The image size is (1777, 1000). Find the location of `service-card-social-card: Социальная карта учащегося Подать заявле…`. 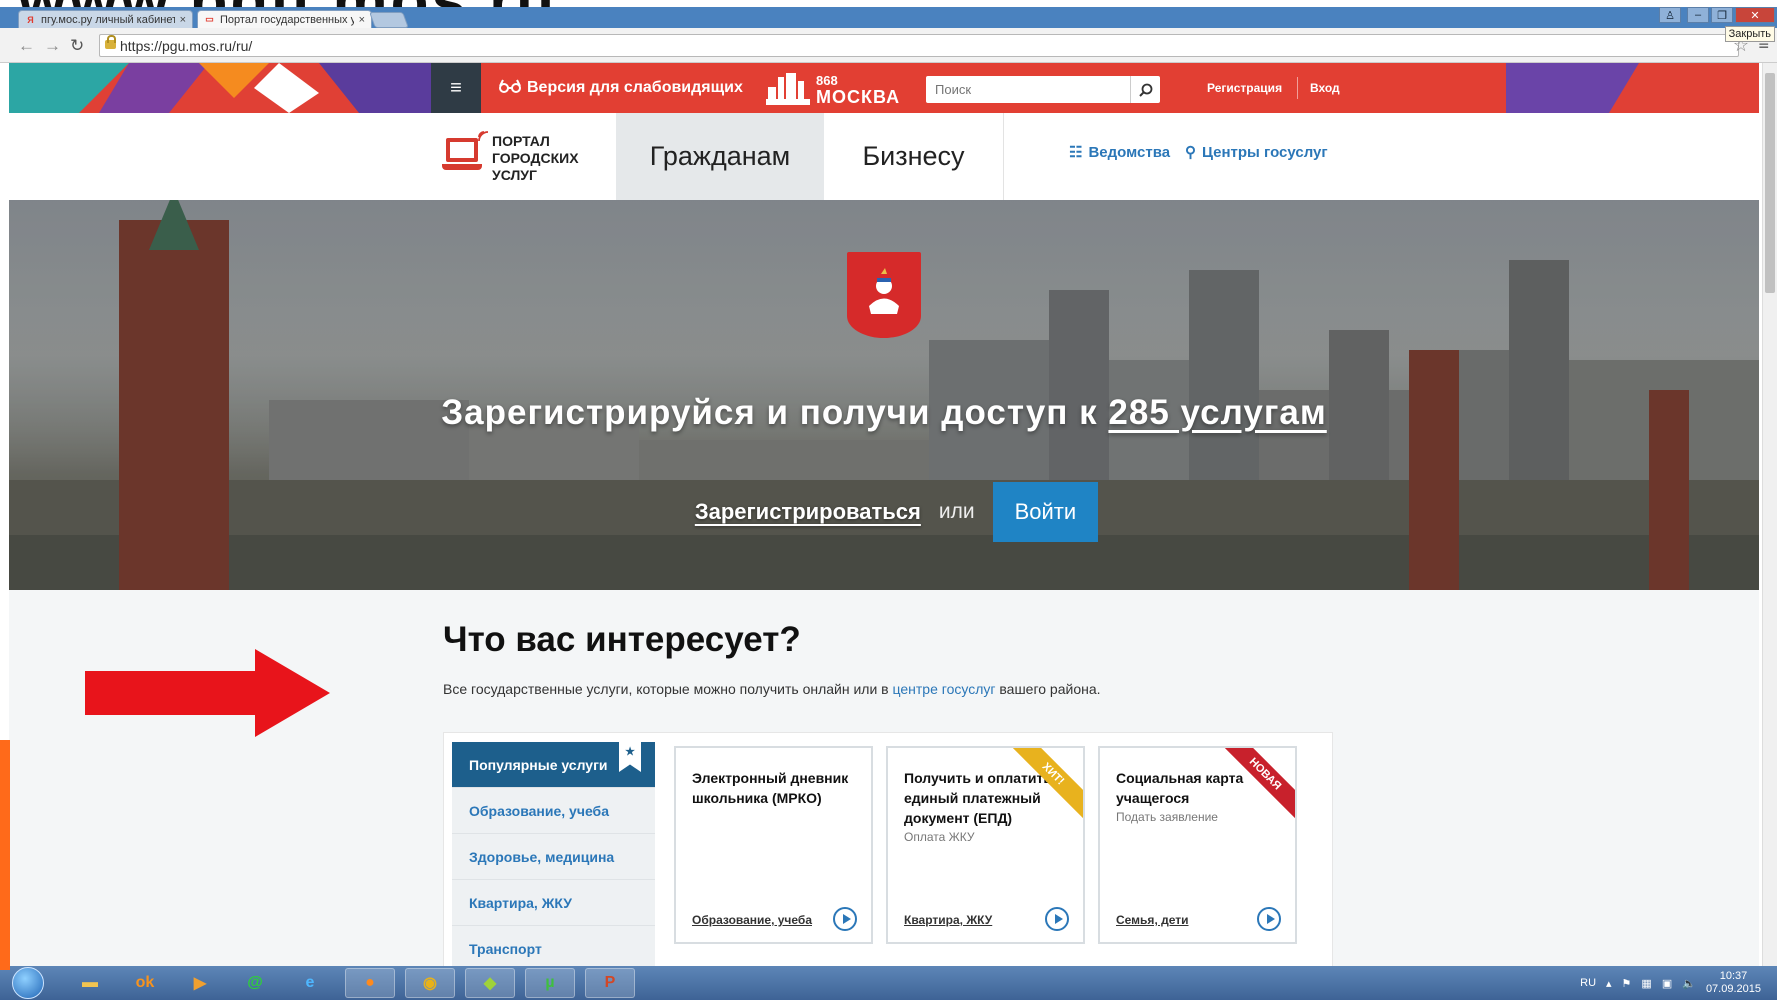

service-card-social-card: Социальная карта учащегося Подать заявле… is located at coordinates (1197, 845).